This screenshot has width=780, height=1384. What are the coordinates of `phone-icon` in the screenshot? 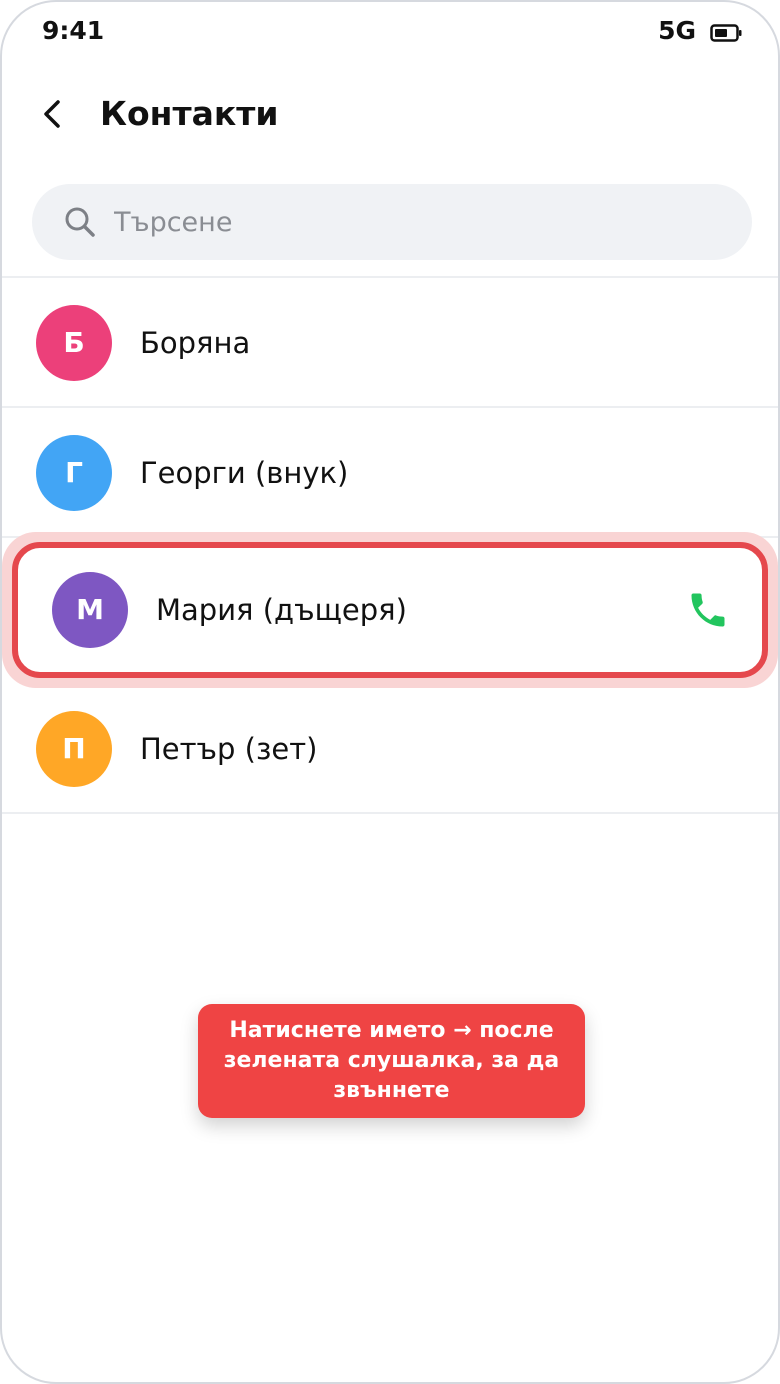 It's located at (708, 610).